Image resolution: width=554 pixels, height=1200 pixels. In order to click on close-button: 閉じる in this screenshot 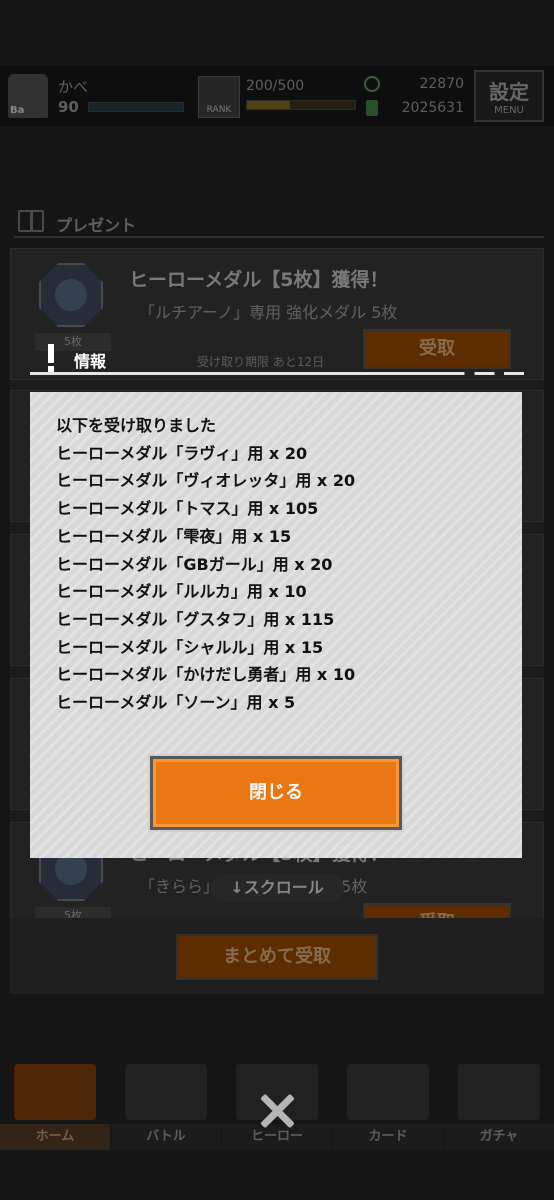, I will do `click(276, 793)`.